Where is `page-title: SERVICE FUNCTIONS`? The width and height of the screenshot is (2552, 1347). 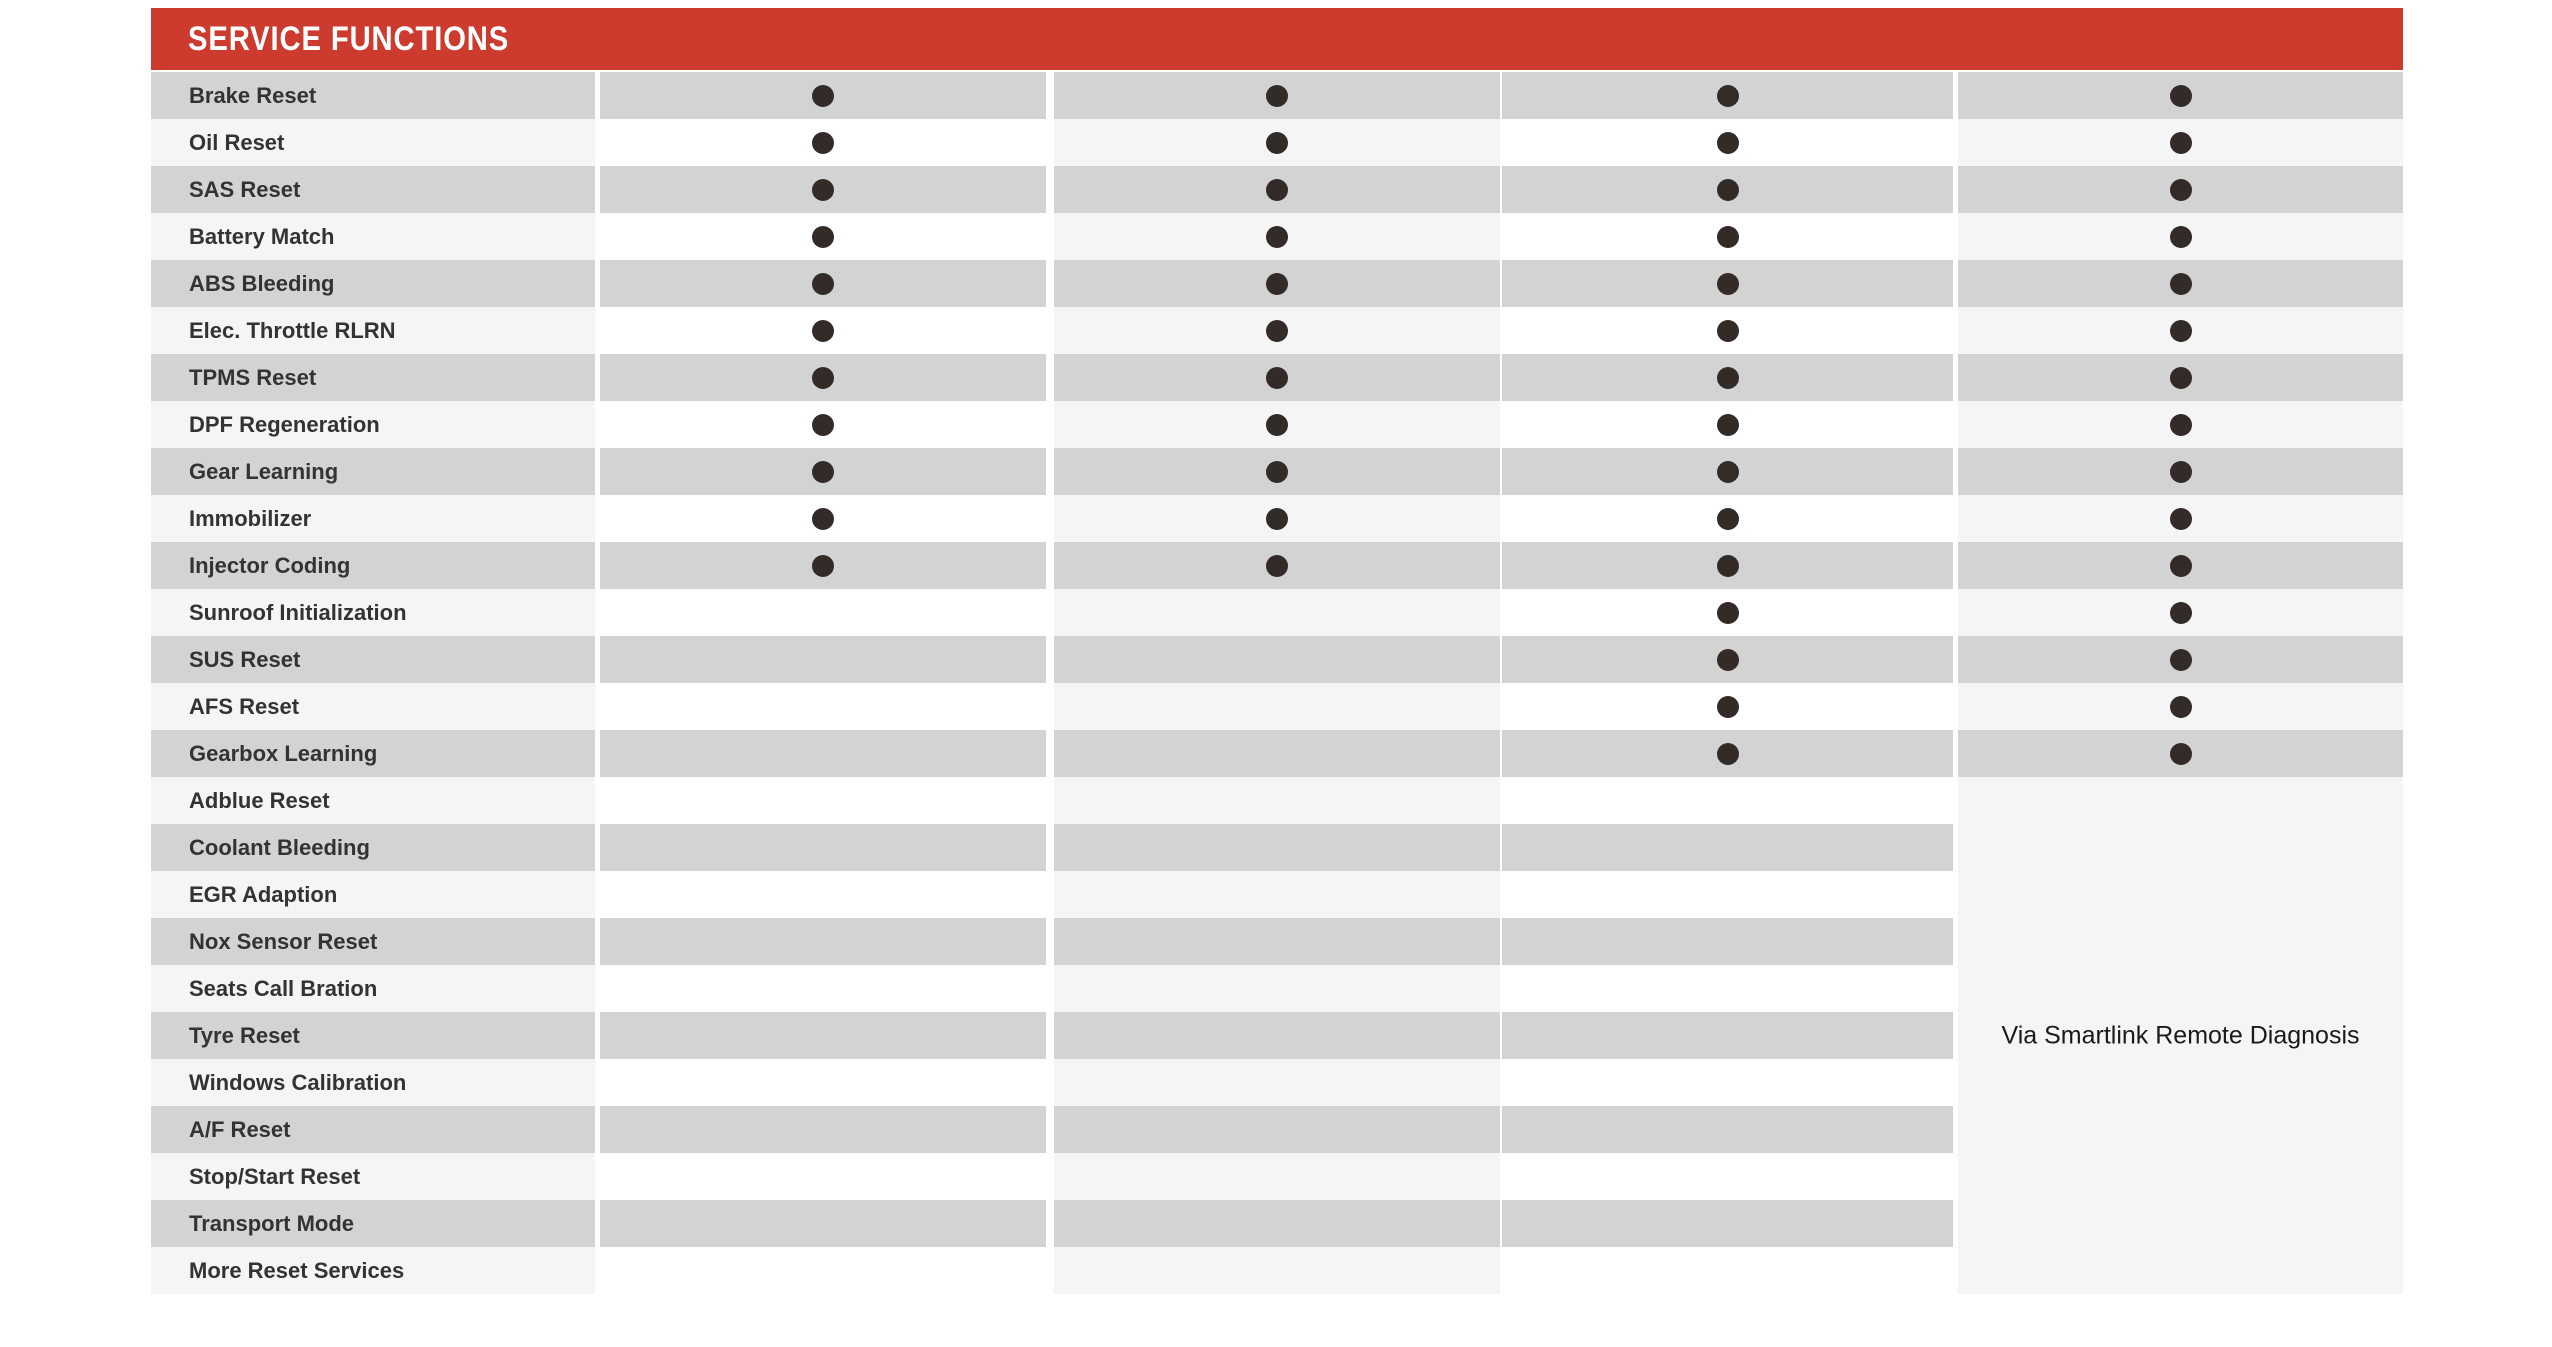
page-title: SERVICE FUNCTIONS is located at coordinates (349, 39).